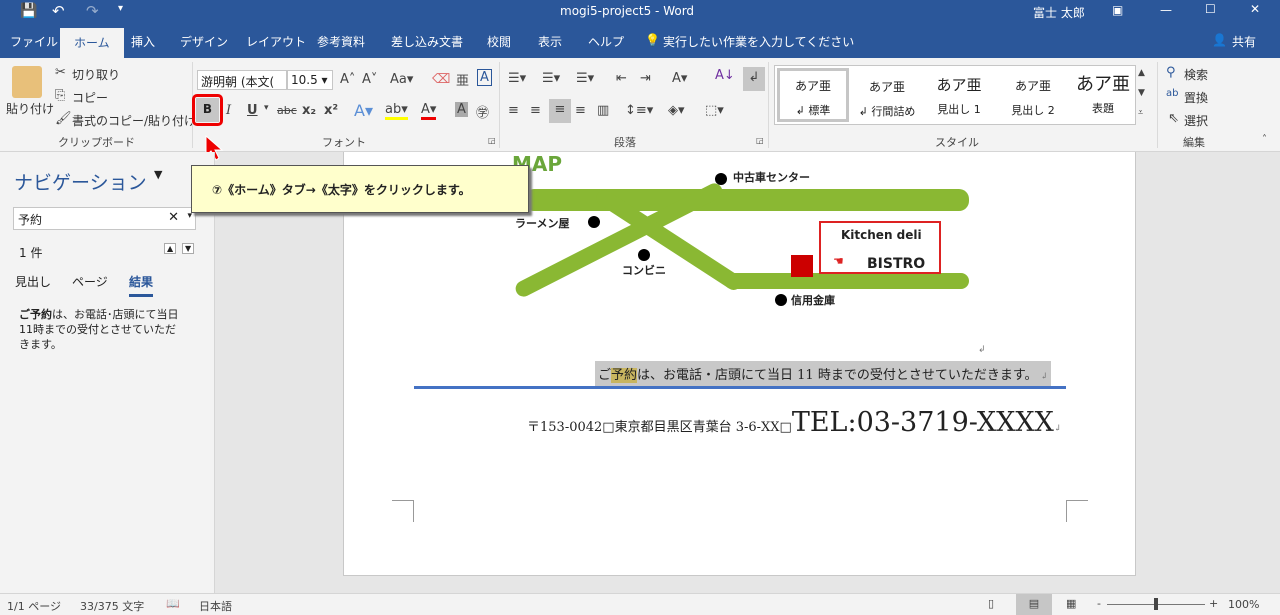 The height and width of the screenshot is (615, 1280). I want to click on style-title: あア亜 表題, so click(1103, 102).